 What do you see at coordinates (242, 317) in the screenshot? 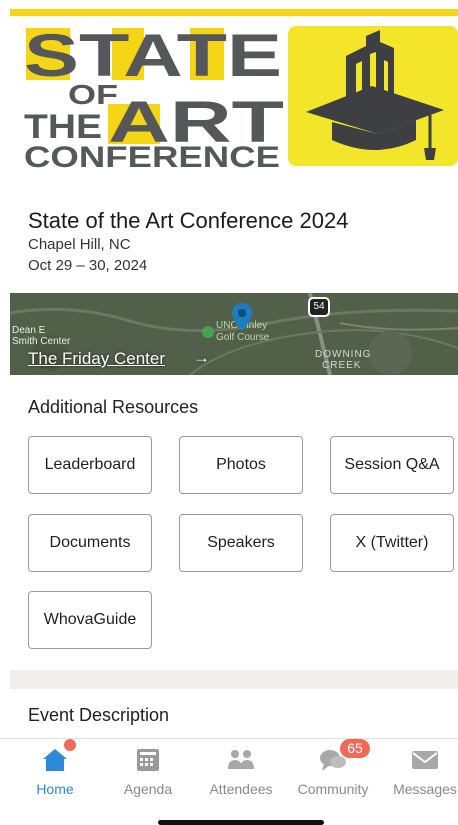
I see `map-pin-icon` at bounding box center [242, 317].